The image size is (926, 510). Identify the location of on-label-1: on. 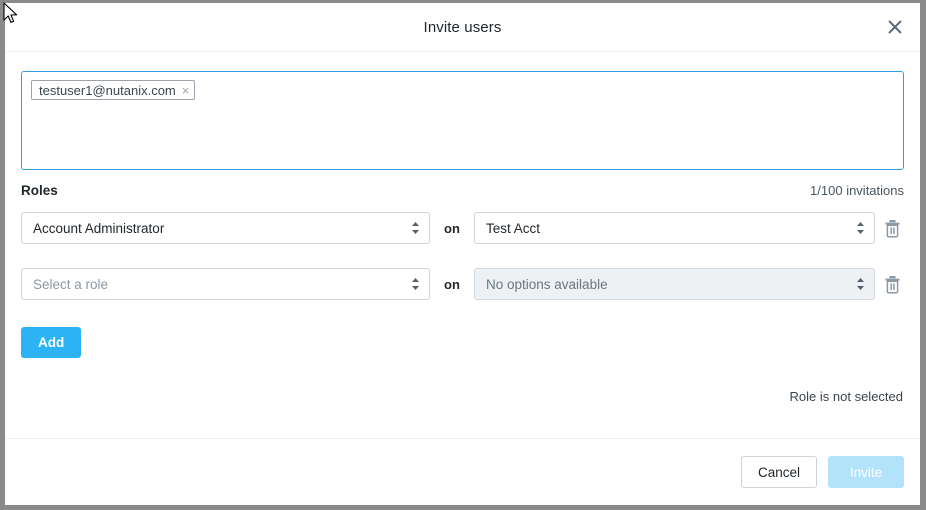
(452, 228).